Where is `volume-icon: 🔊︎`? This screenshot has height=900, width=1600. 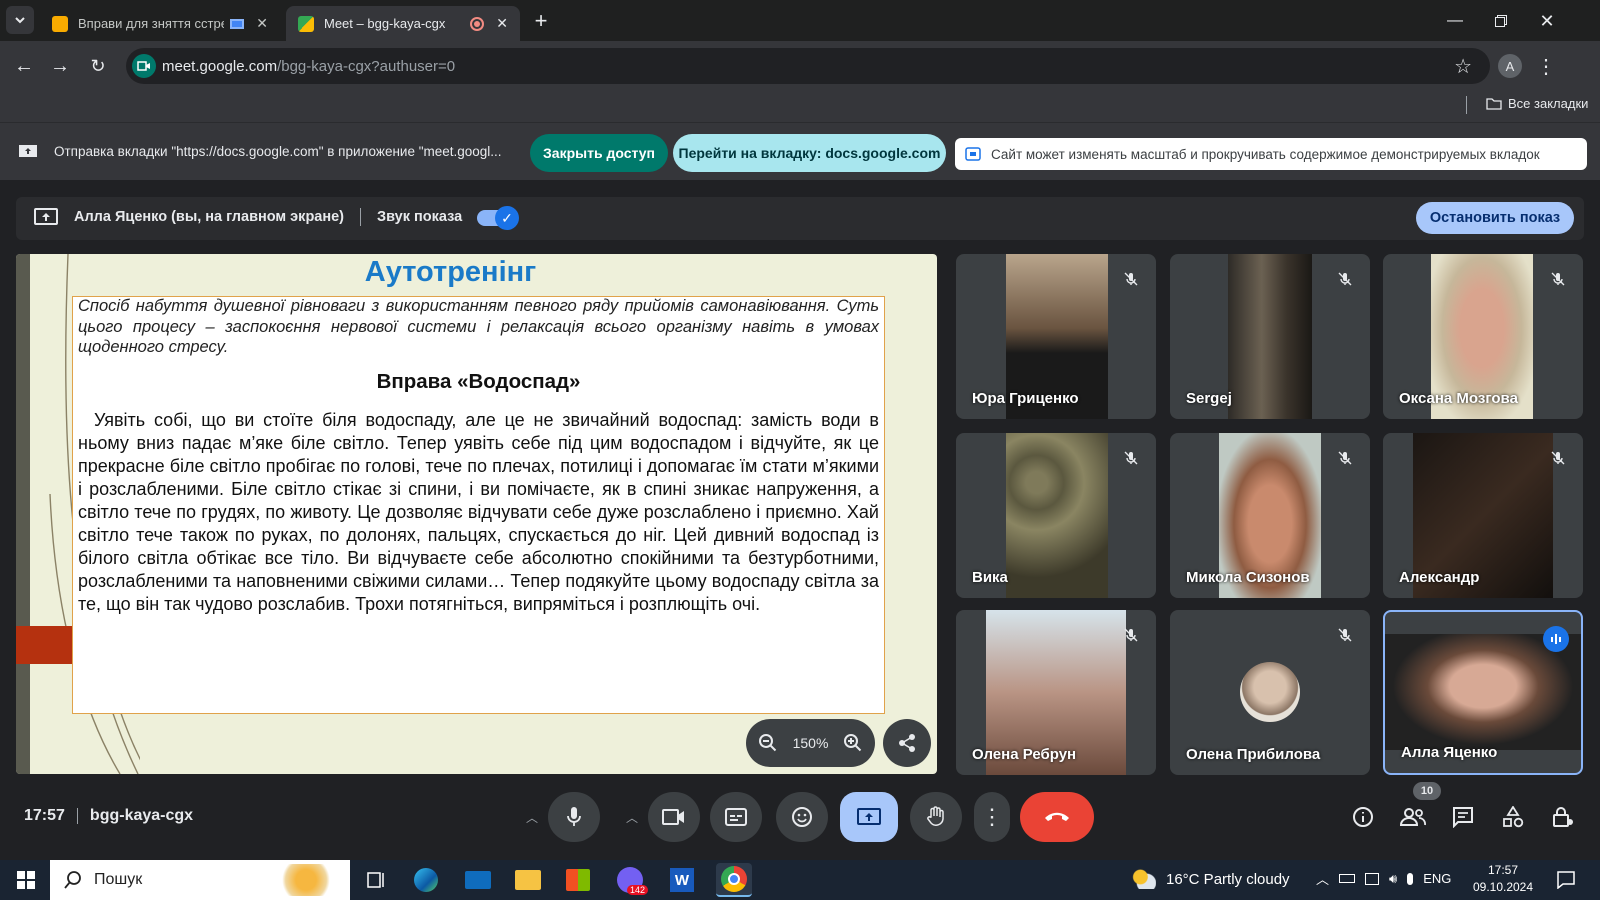 volume-icon: 🔊︎ is located at coordinates (1393, 879).